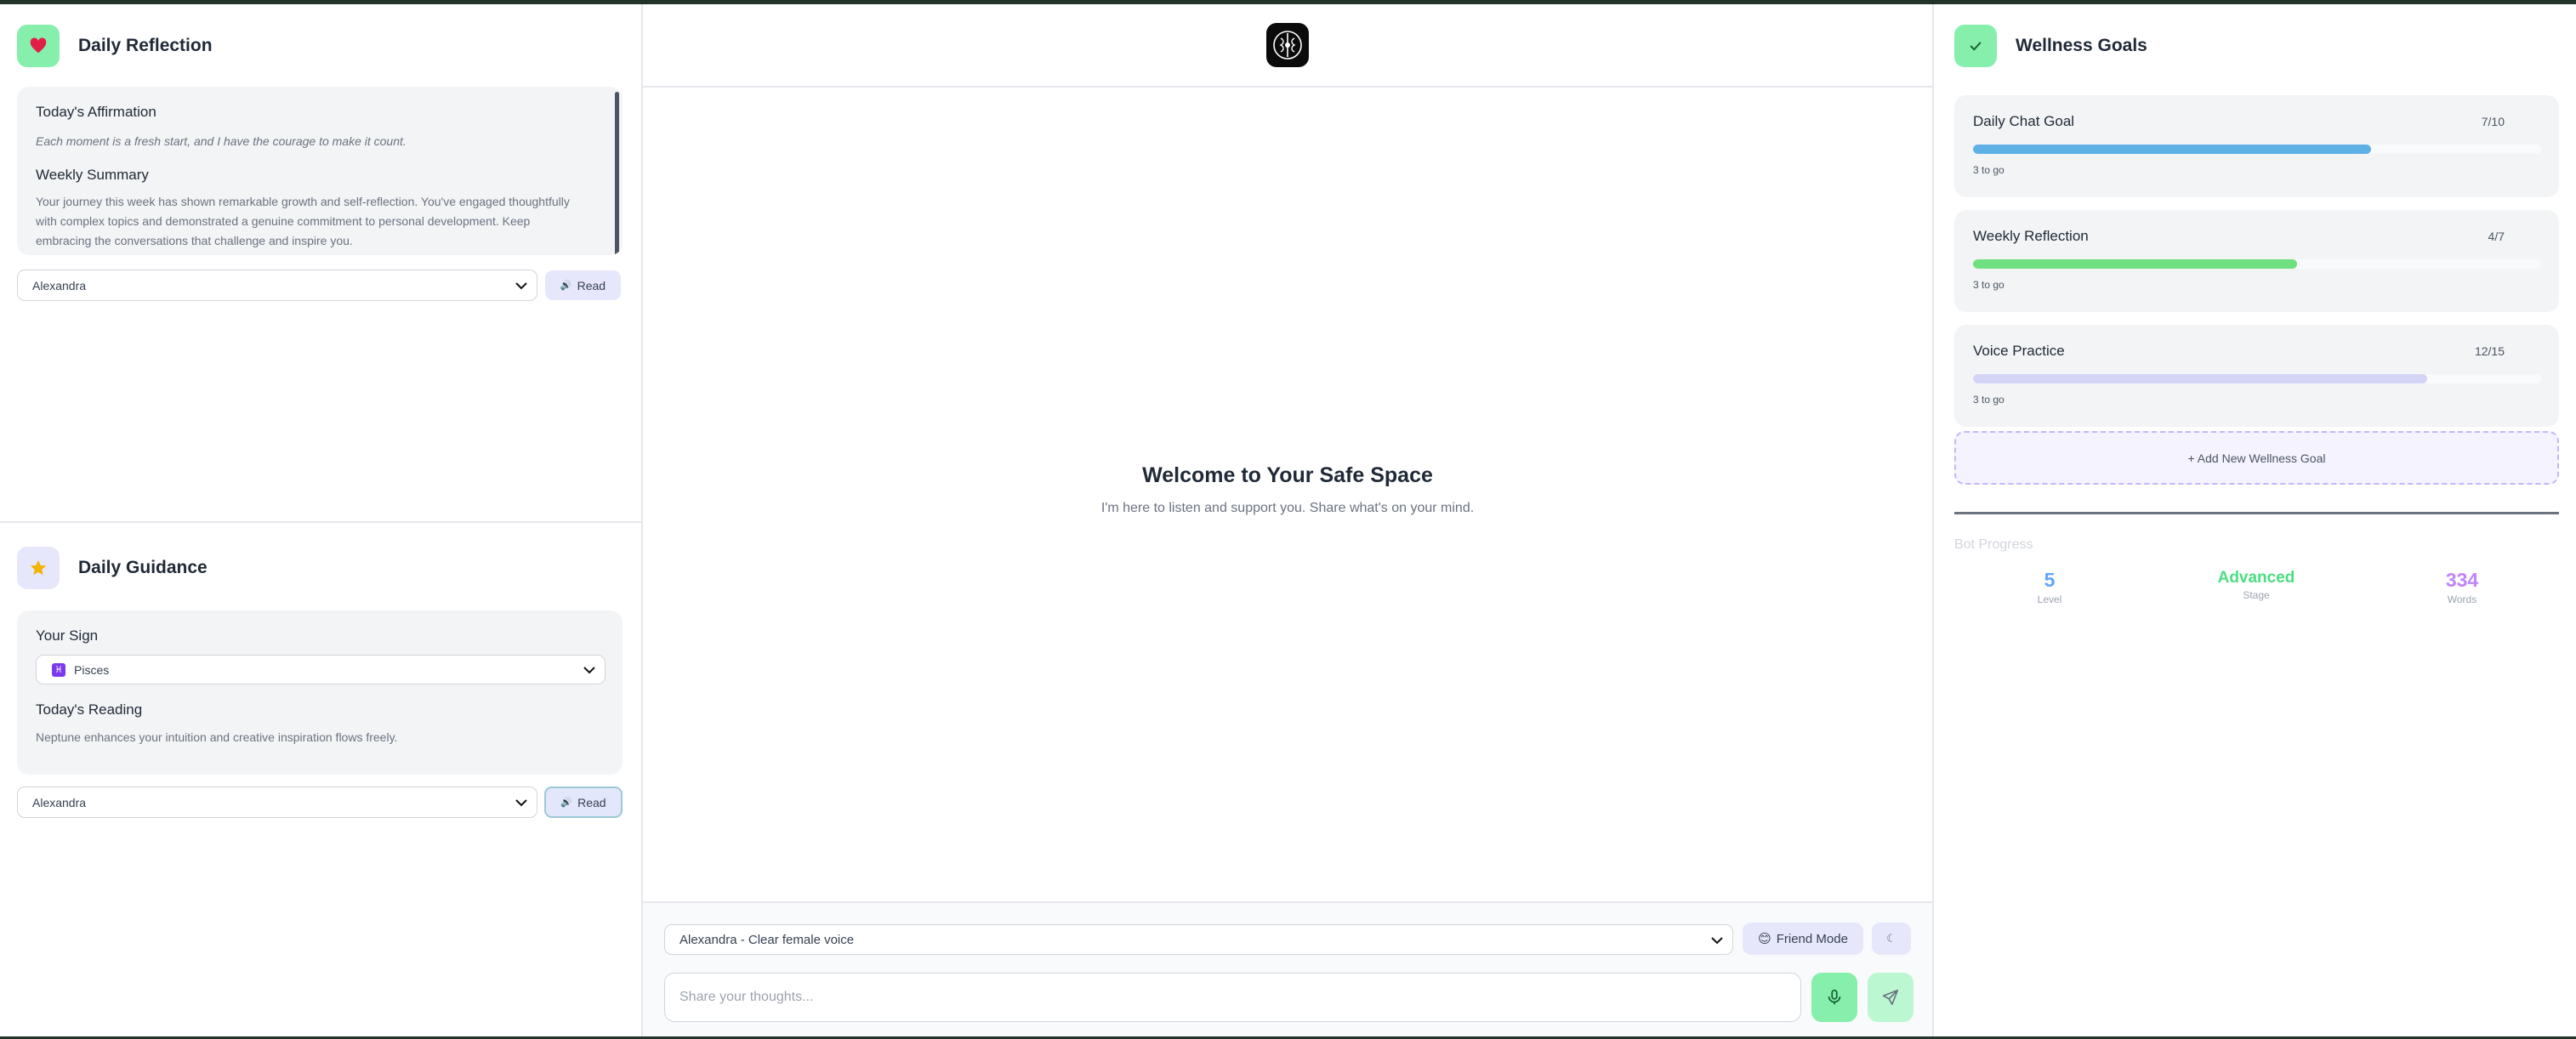 This screenshot has width=2576, height=1039. What do you see at coordinates (1975, 46) in the screenshot?
I see `check-icon` at bounding box center [1975, 46].